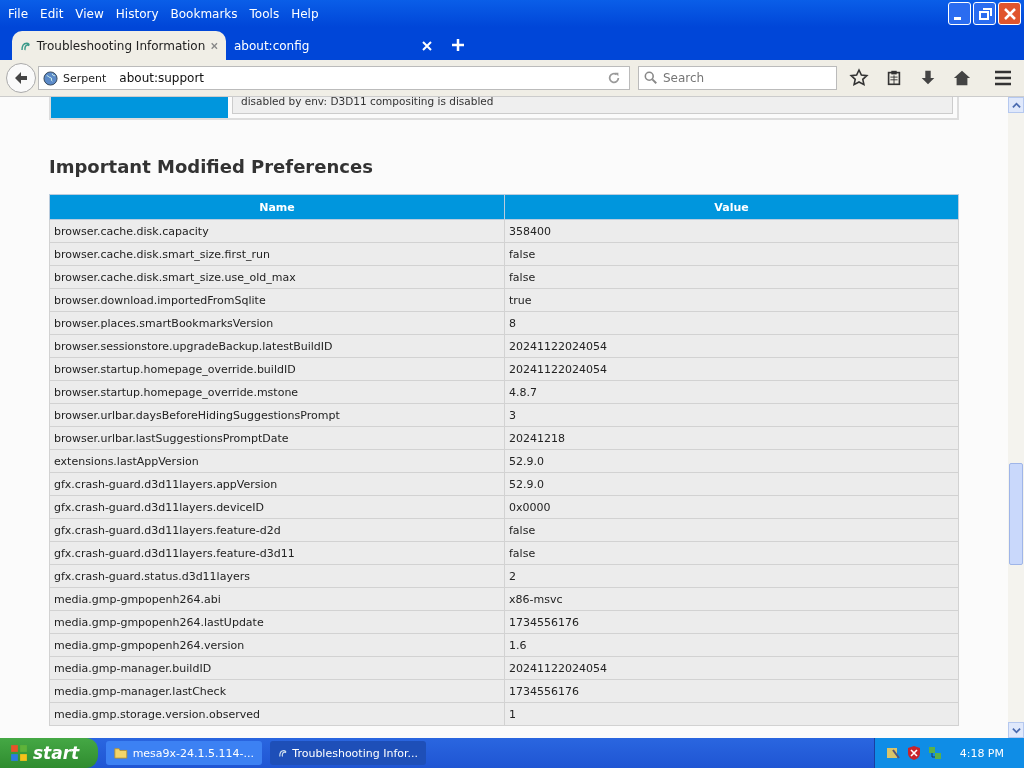  I want to click on table-cell: media.gmp-gmpopenh264.abi, so click(277, 599).